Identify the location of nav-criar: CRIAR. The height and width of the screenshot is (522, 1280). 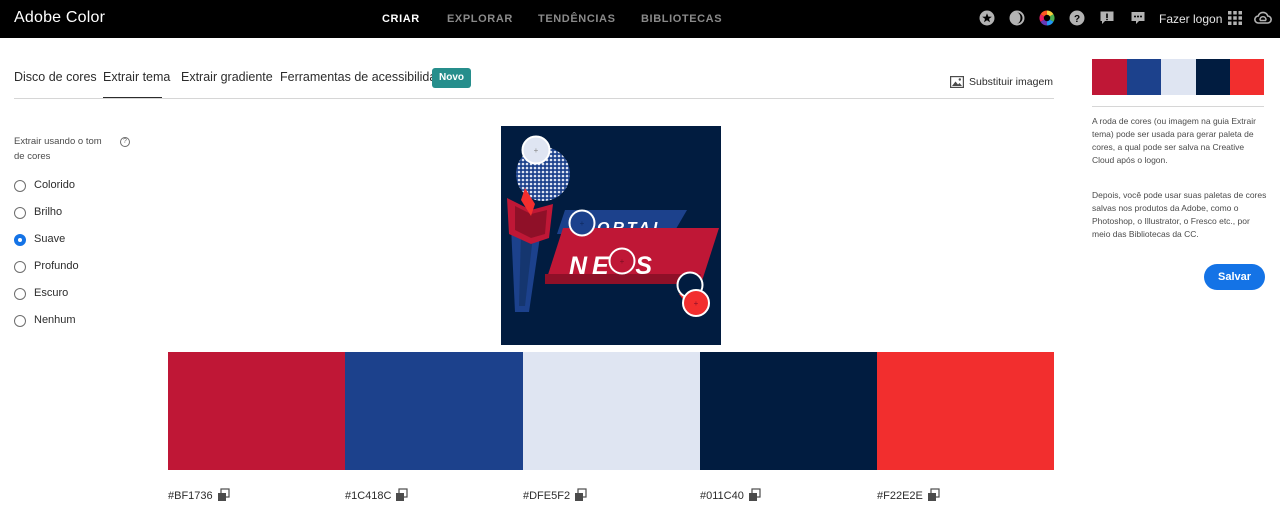
(401, 19).